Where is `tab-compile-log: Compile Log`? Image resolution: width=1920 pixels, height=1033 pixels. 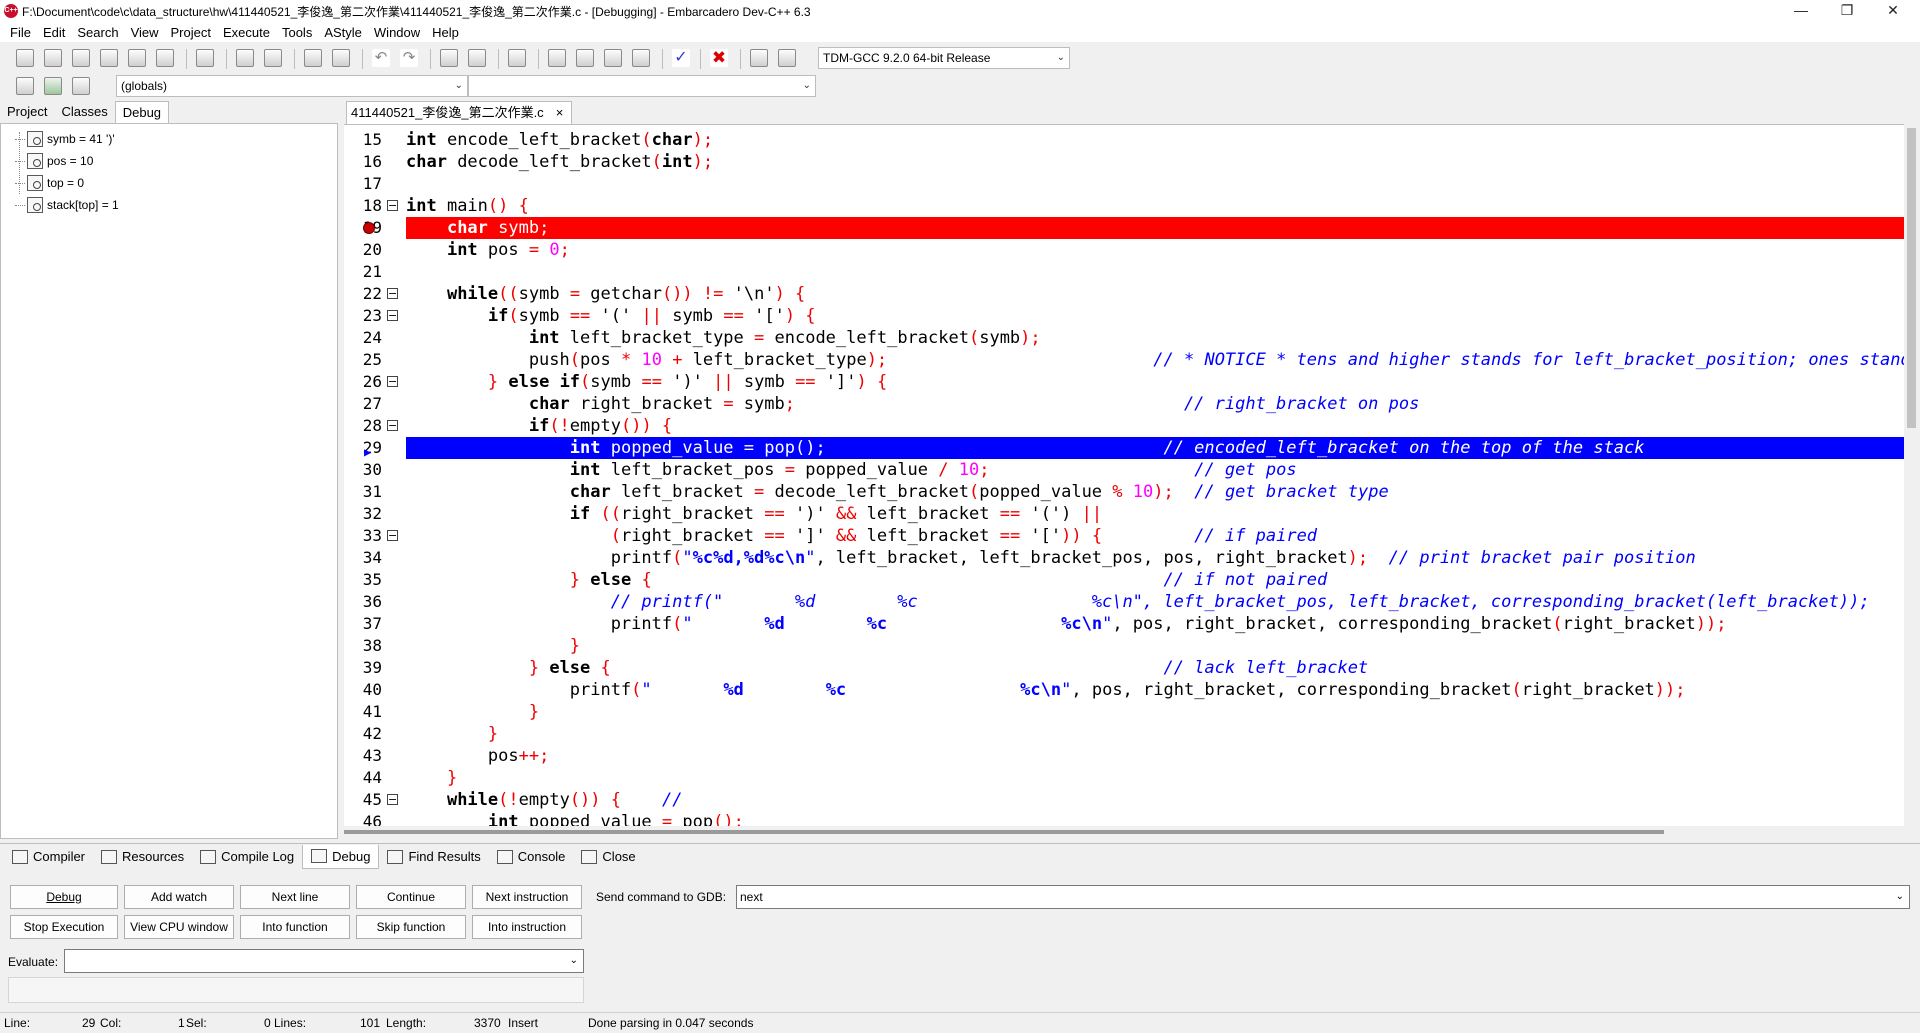
tab-compile-log: Compile Log is located at coordinates (247, 857).